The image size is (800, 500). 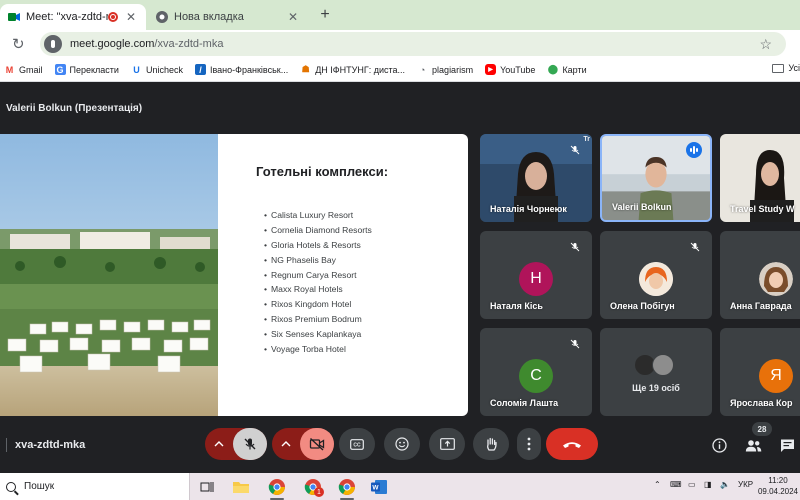 What do you see at coordinates (575, 247) in the screenshot?
I see `muted-mic-icon` at bounding box center [575, 247].